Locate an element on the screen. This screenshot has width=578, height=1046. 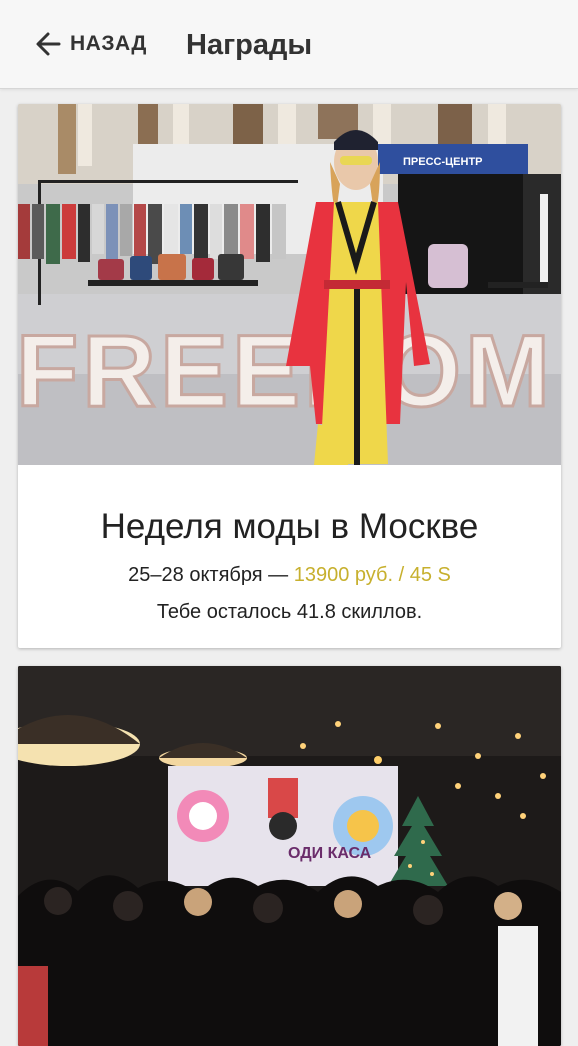
reward-meta: 25–28 октября — 13900 руб. / 45 S is located at coordinates (289, 575).